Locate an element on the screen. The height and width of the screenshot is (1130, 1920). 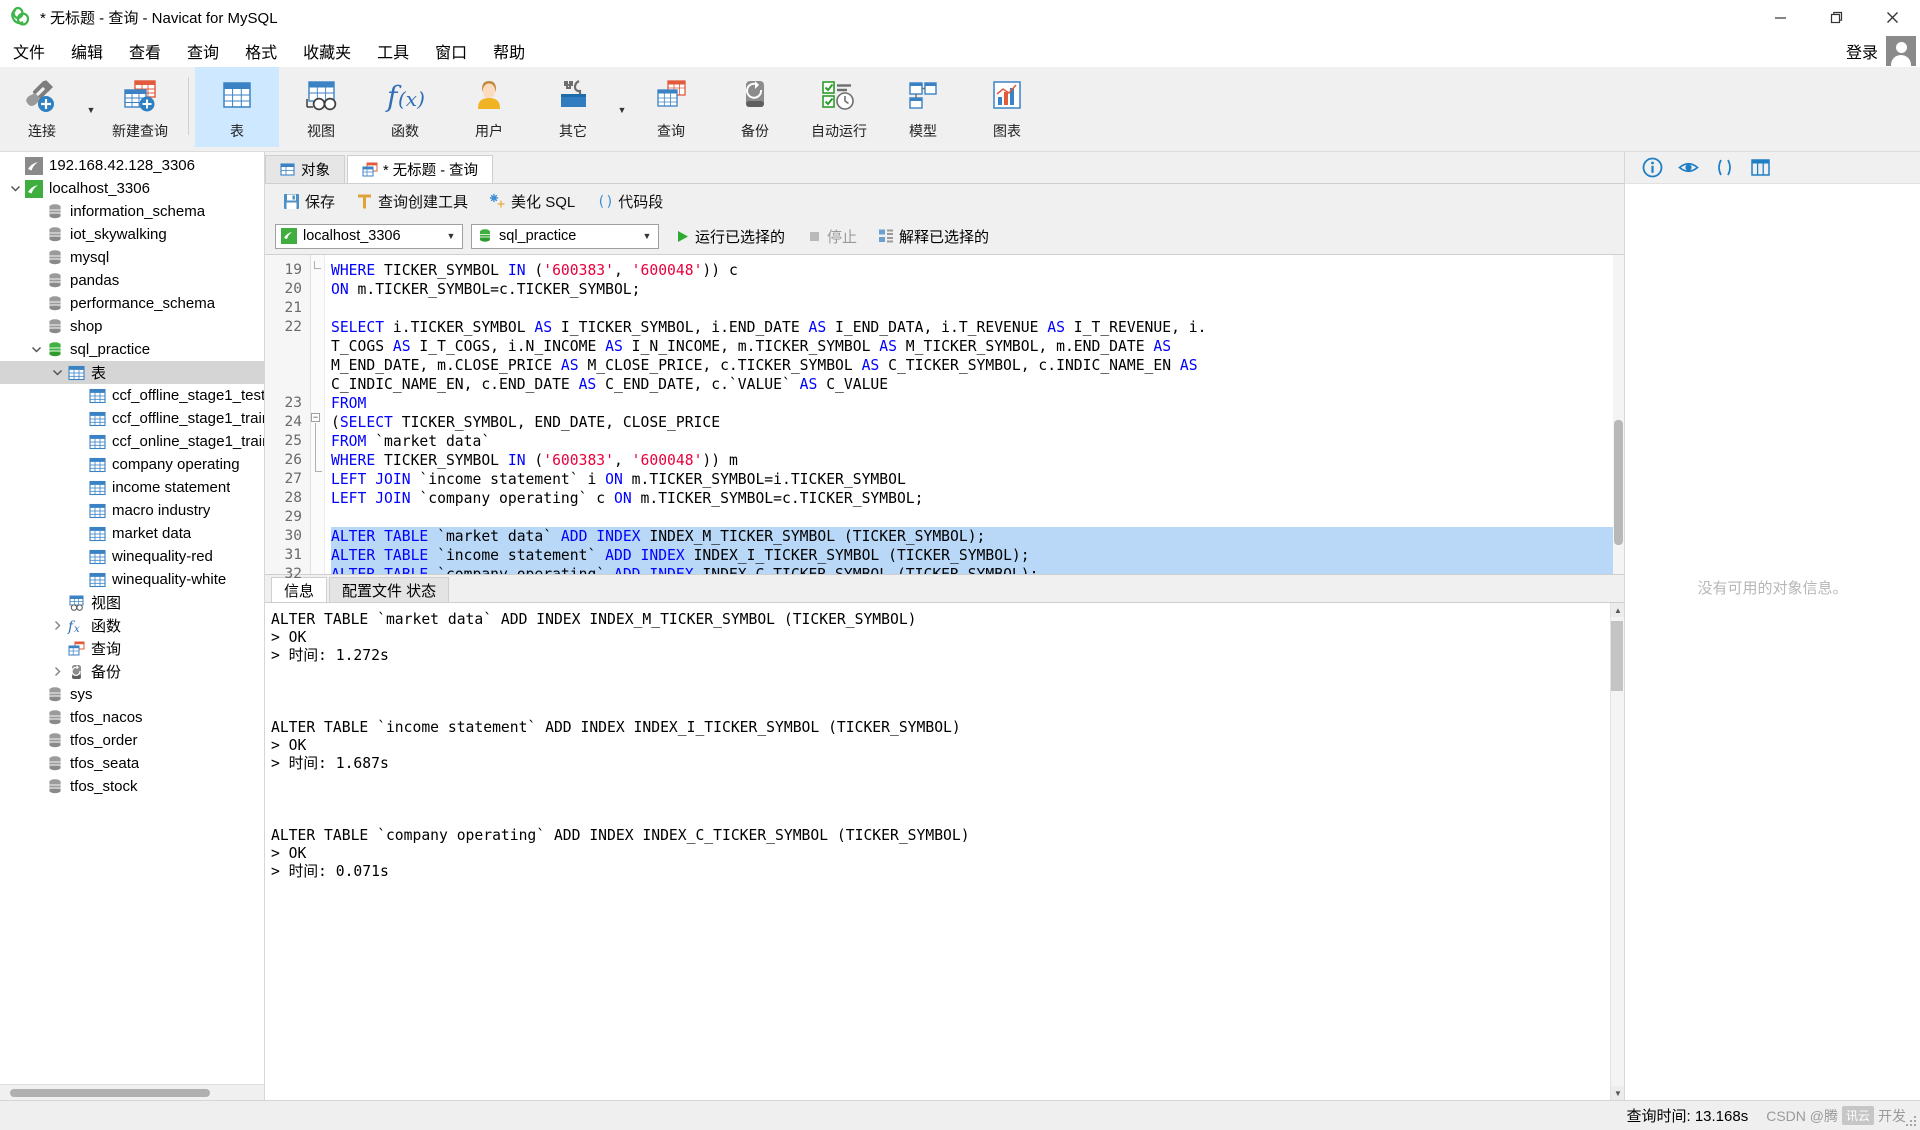
tree-item: information_schema is located at coordinates (132, 211).